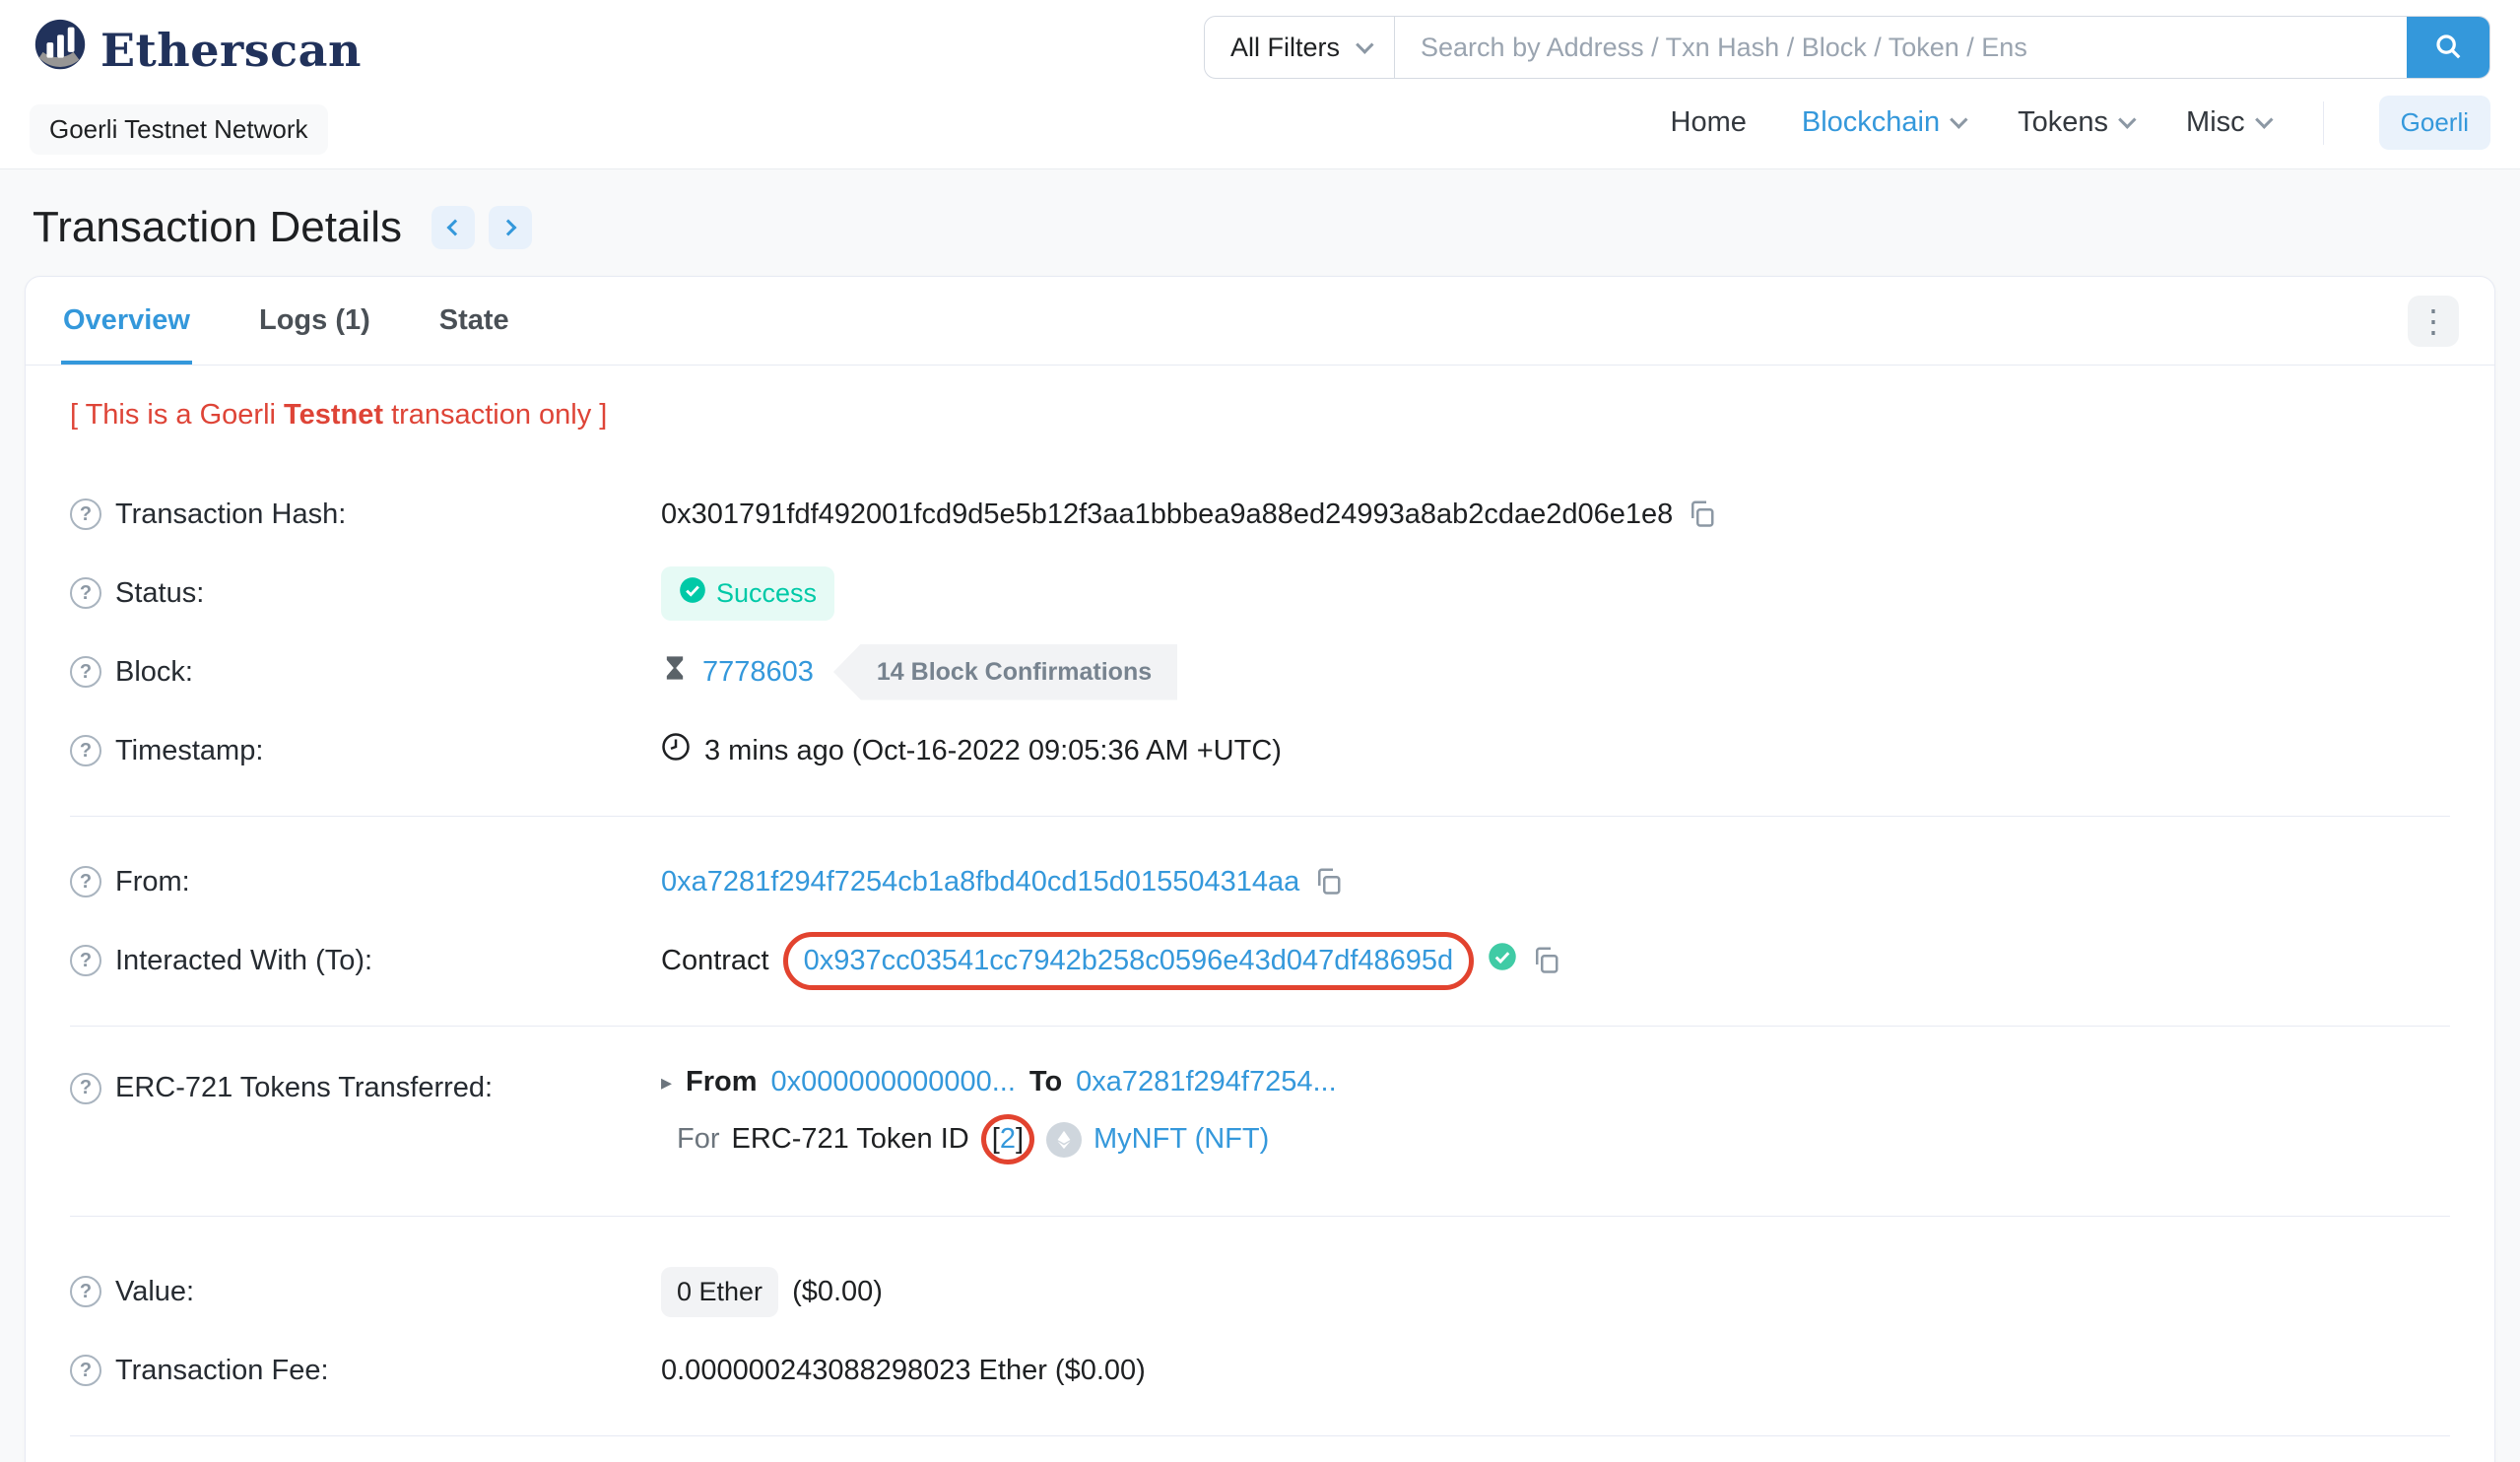 This screenshot has height=1462, width=2520. I want to click on copy-from-address-button, so click(1328, 882).